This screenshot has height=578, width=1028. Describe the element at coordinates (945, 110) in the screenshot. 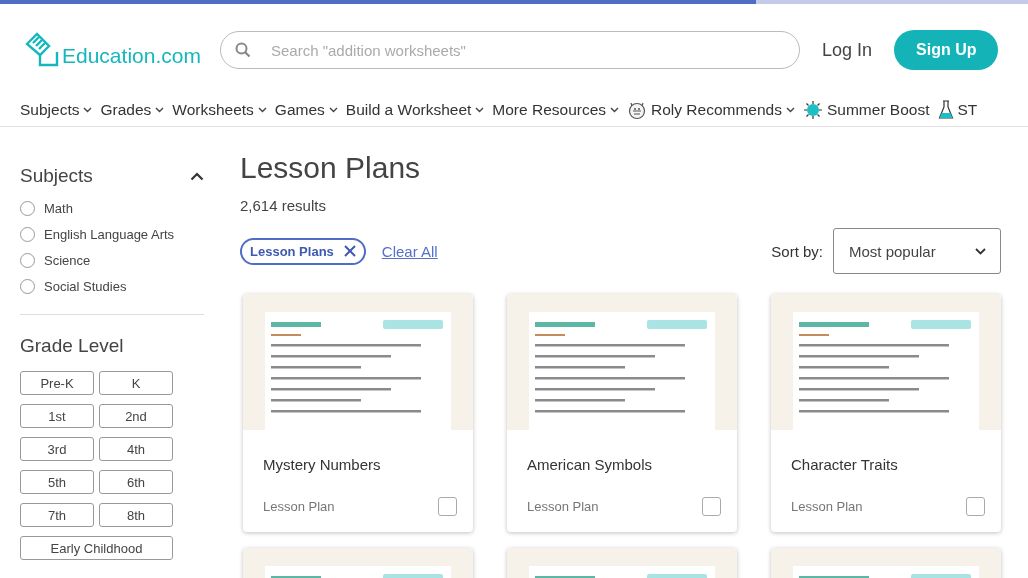

I see `flask-icon` at that location.